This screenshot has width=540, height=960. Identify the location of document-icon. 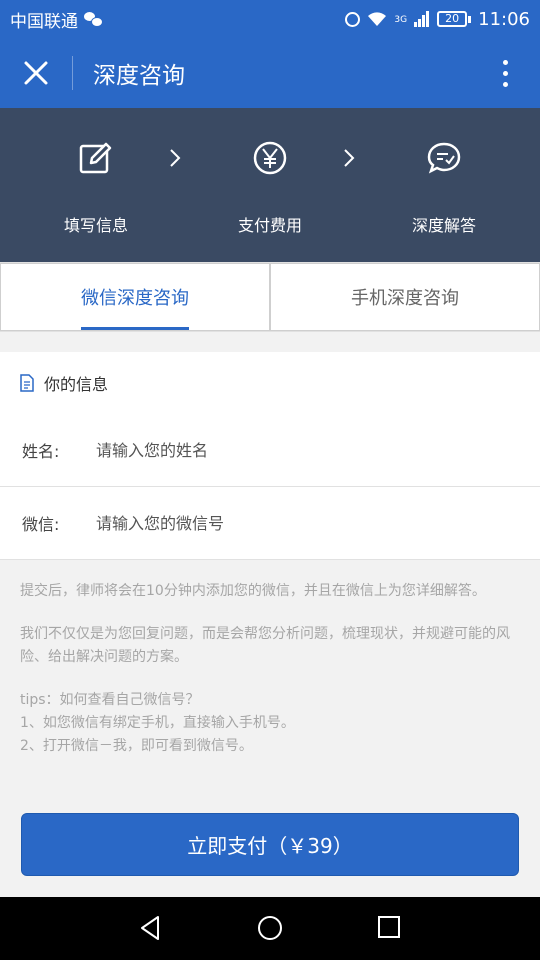
(27, 383).